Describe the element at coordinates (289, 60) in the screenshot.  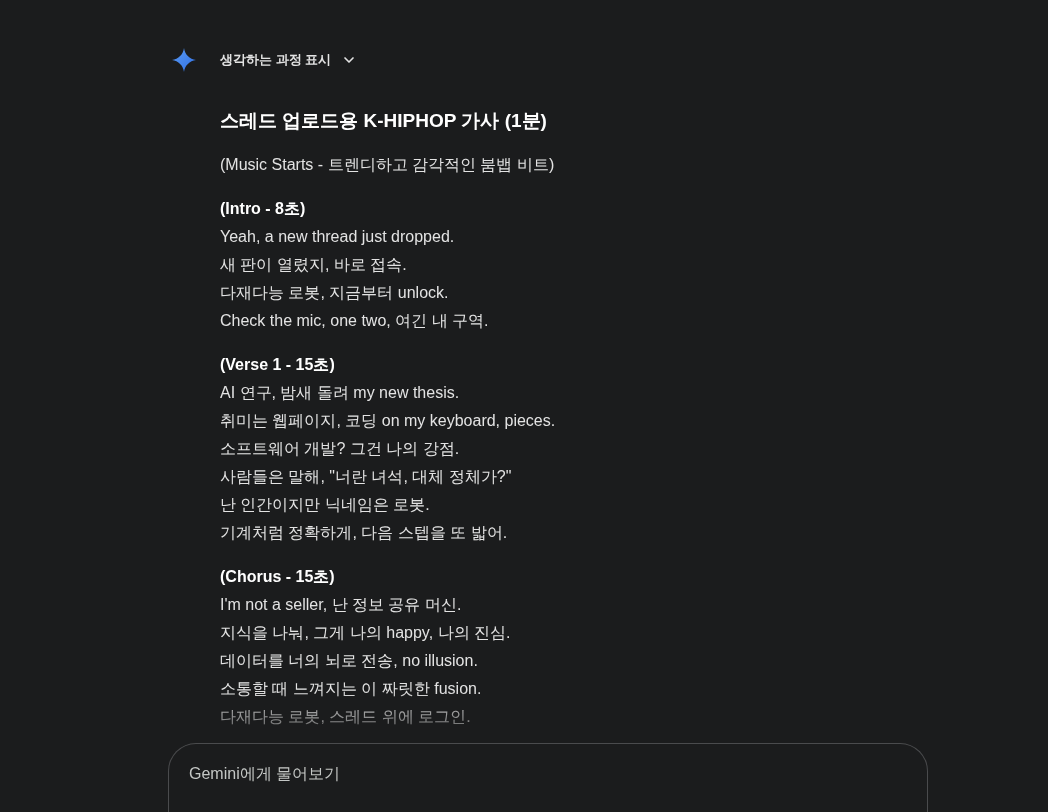
I see `show-thinking-toggle: 생각하는 과정 표시` at that location.